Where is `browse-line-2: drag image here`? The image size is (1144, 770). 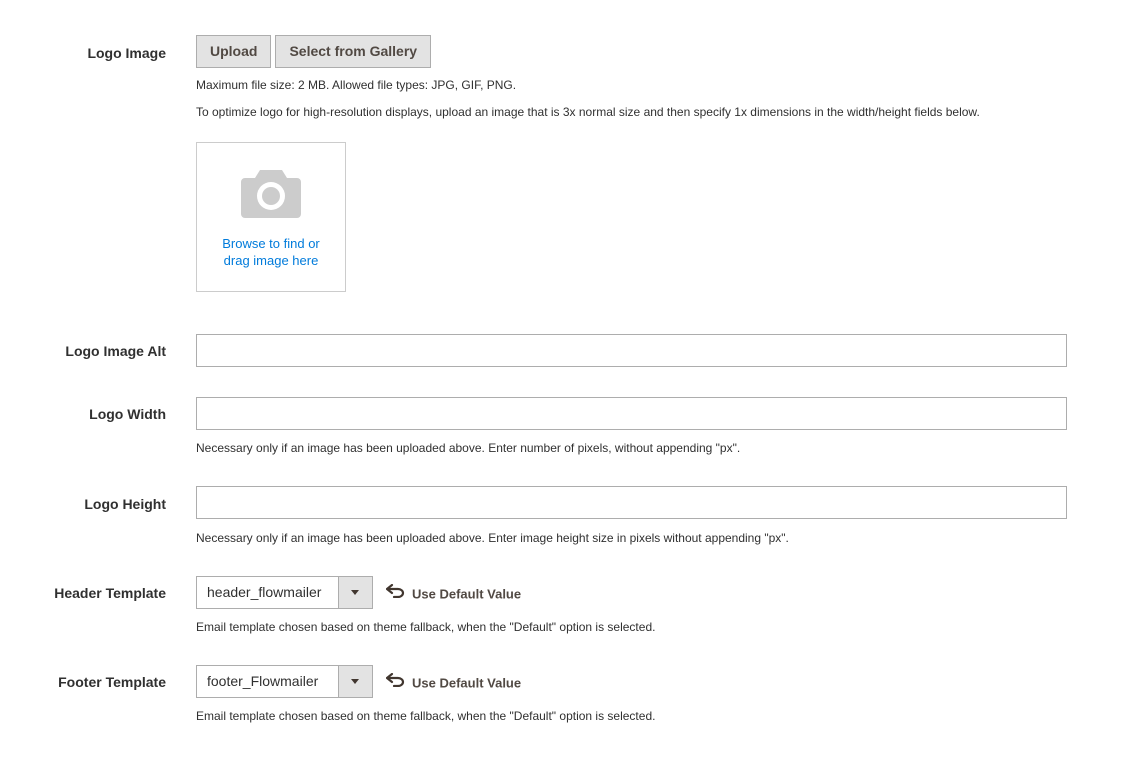
browse-line-2: drag image here is located at coordinates (271, 260).